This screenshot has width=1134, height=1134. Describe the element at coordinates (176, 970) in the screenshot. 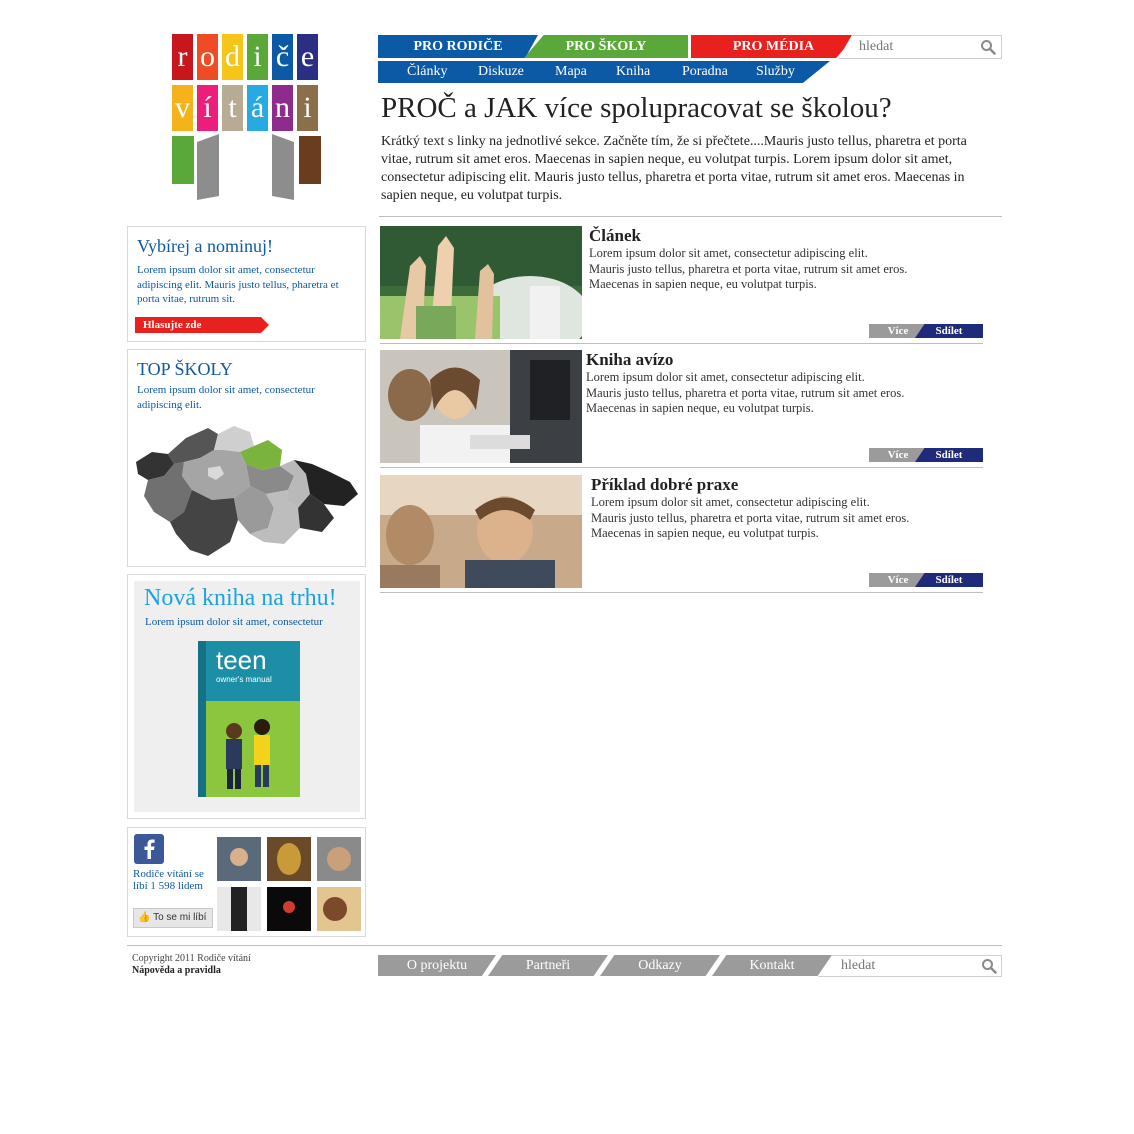

I see `help-link: Nápověda a pravidla` at that location.